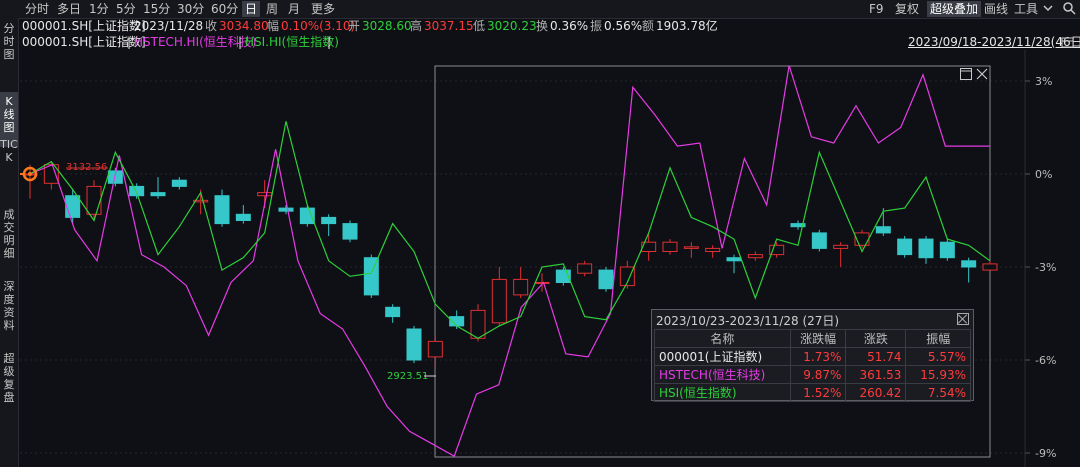 Image resolution: width=1080 pixels, height=467 pixels. Describe the element at coordinates (294, 9) in the screenshot. I see `tab-month: 月` at that location.